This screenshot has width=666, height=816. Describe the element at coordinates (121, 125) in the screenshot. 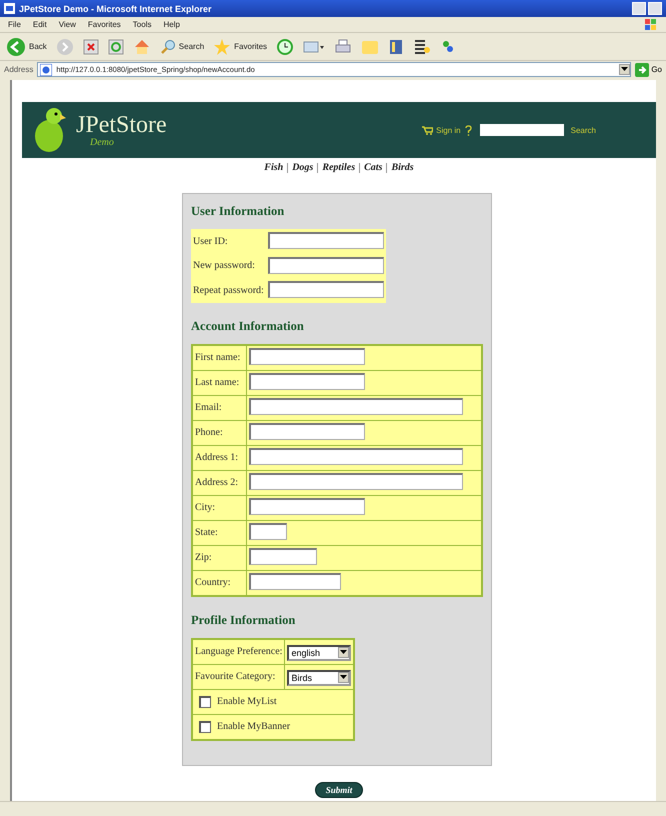

I see `logo-text: JPetStore` at that location.